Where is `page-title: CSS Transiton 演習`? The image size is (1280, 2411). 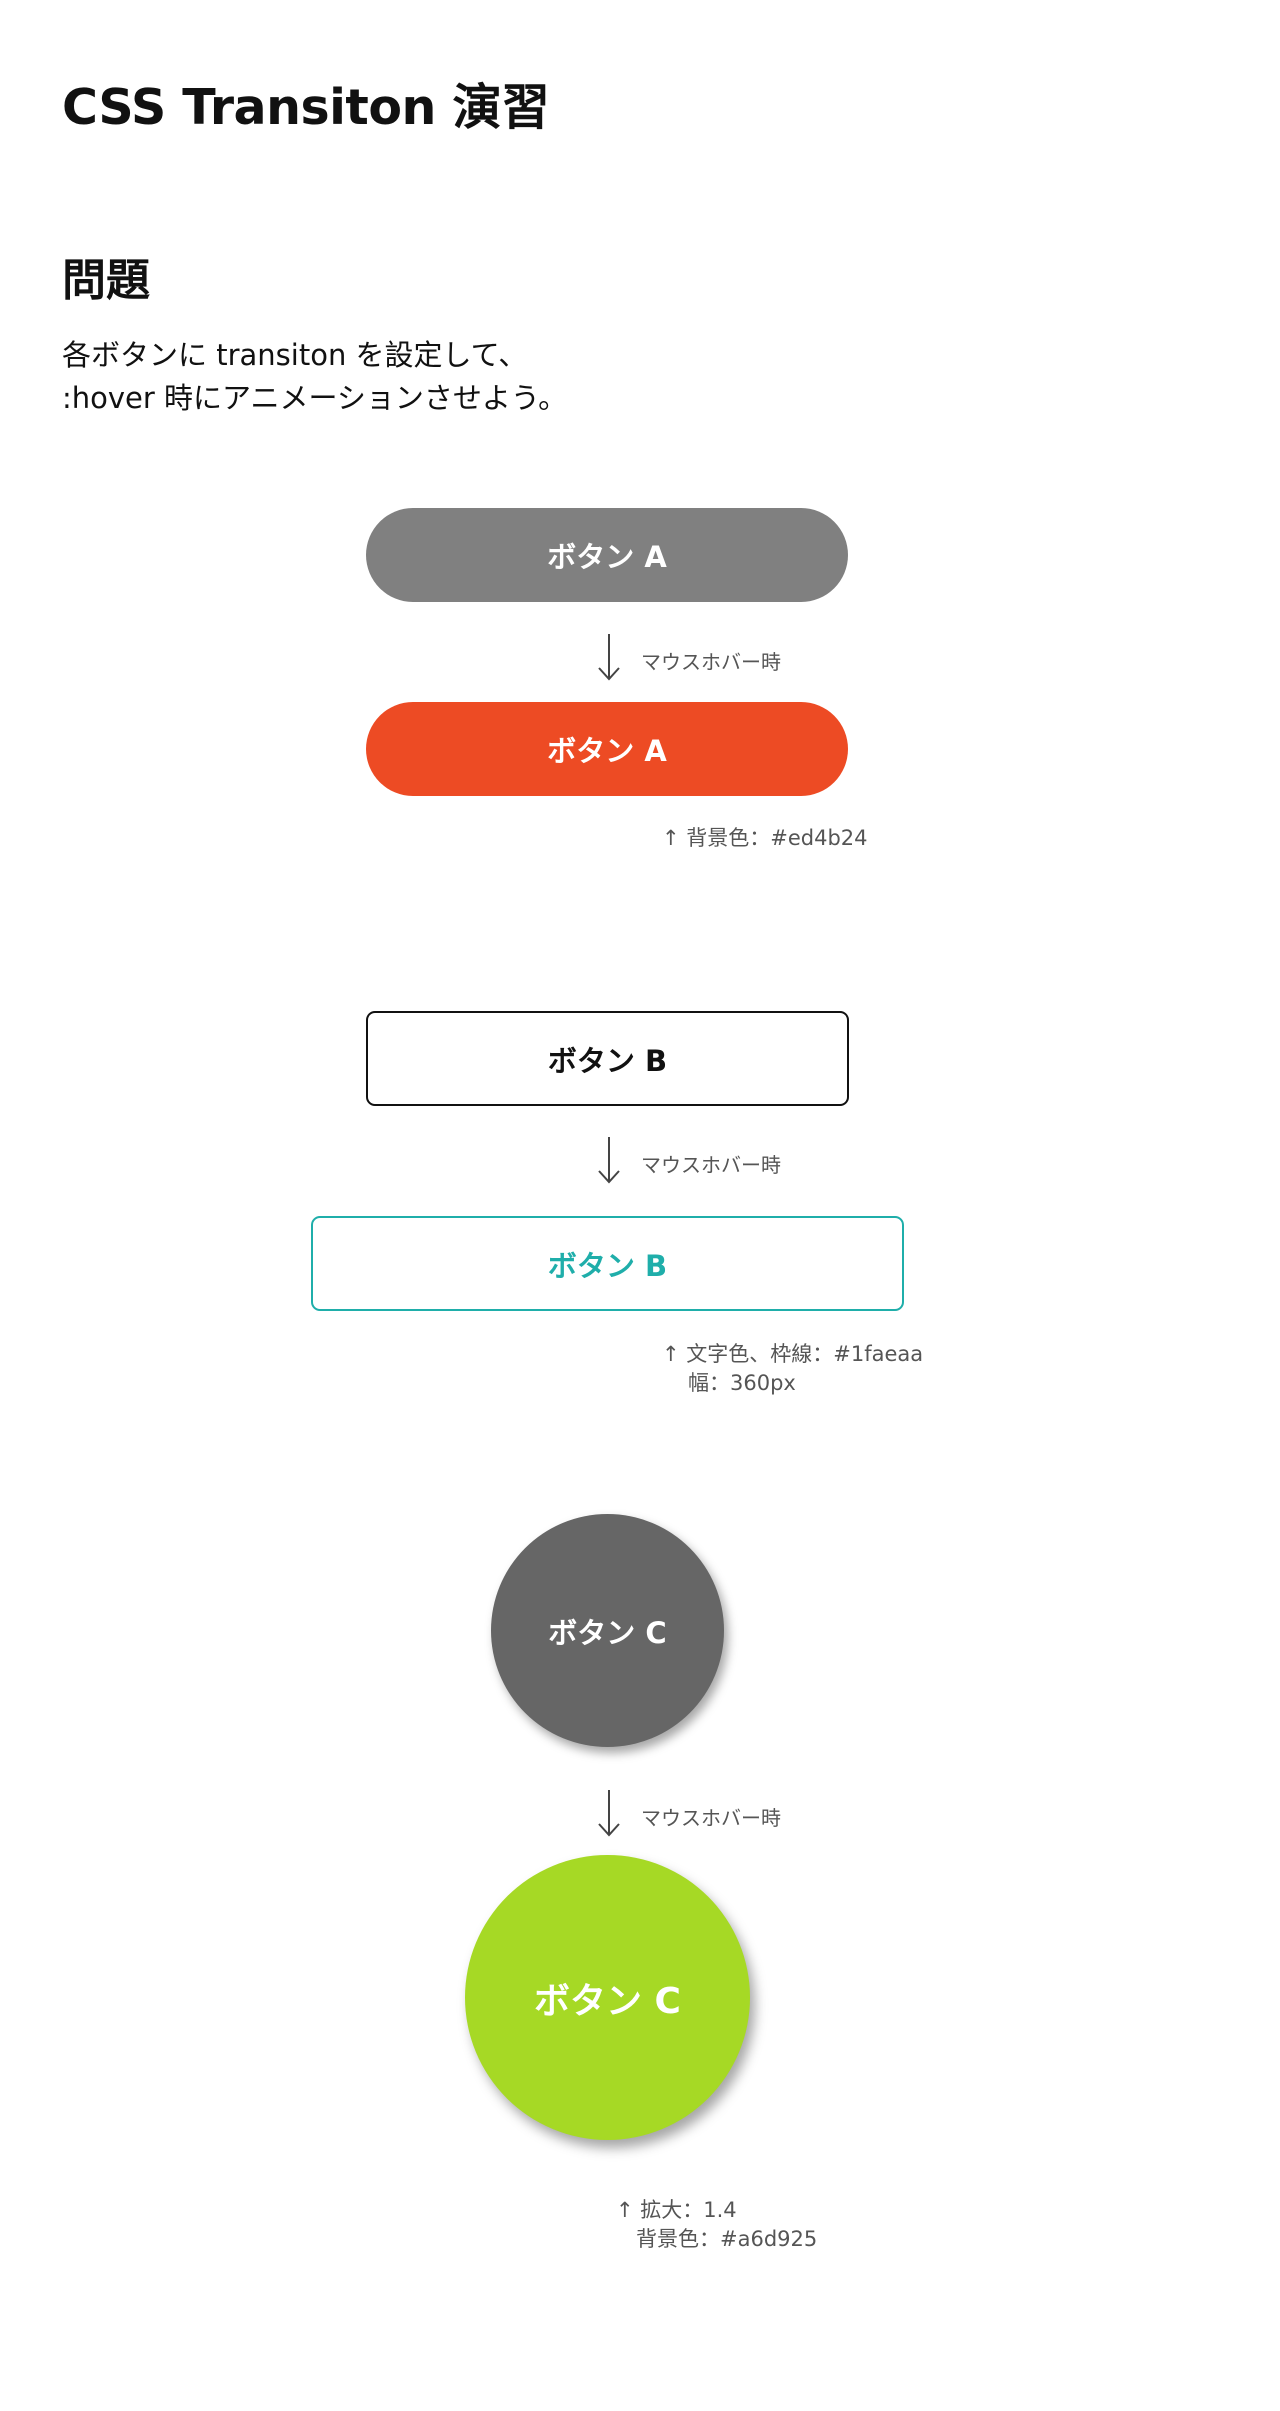 page-title: CSS Transiton 演習 is located at coordinates (306, 107).